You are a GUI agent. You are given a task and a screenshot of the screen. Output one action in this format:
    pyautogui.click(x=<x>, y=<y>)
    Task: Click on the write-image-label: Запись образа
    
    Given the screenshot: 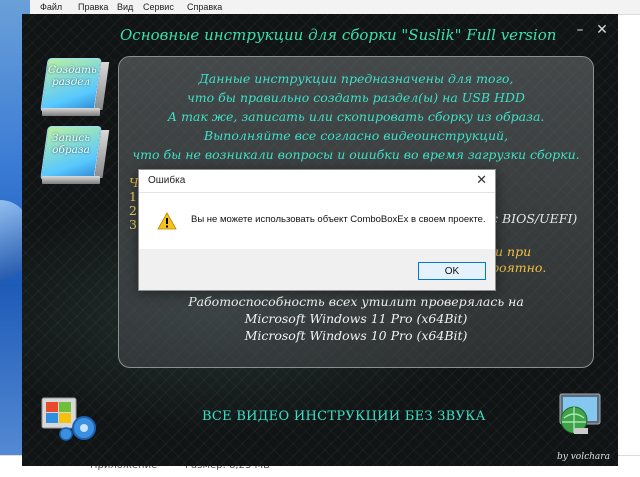 What is the action you would take?
    pyautogui.click(x=71, y=144)
    